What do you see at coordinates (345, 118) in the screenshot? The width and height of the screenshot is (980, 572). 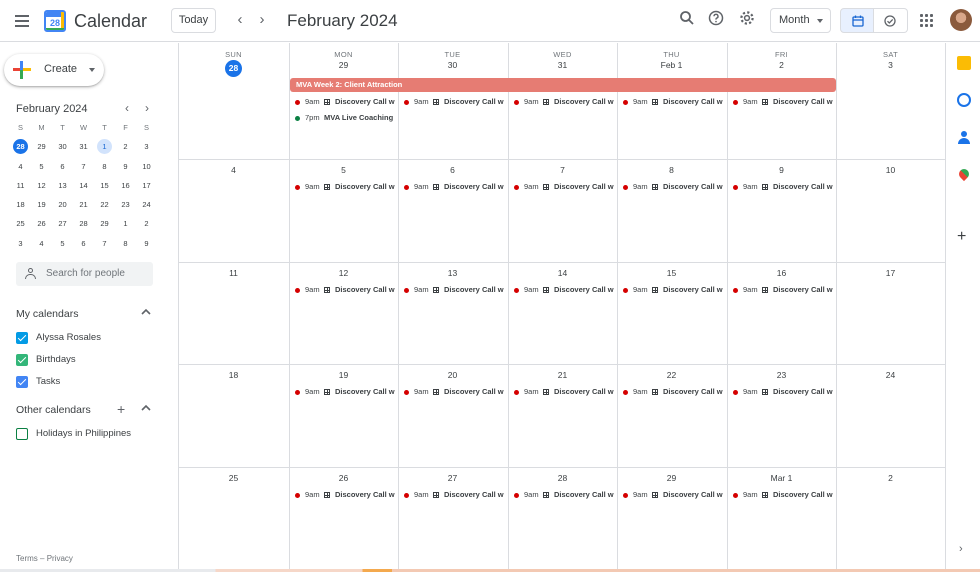 I see `event-chip: 7pm MVA Live Coaching` at bounding box center [345, 118].